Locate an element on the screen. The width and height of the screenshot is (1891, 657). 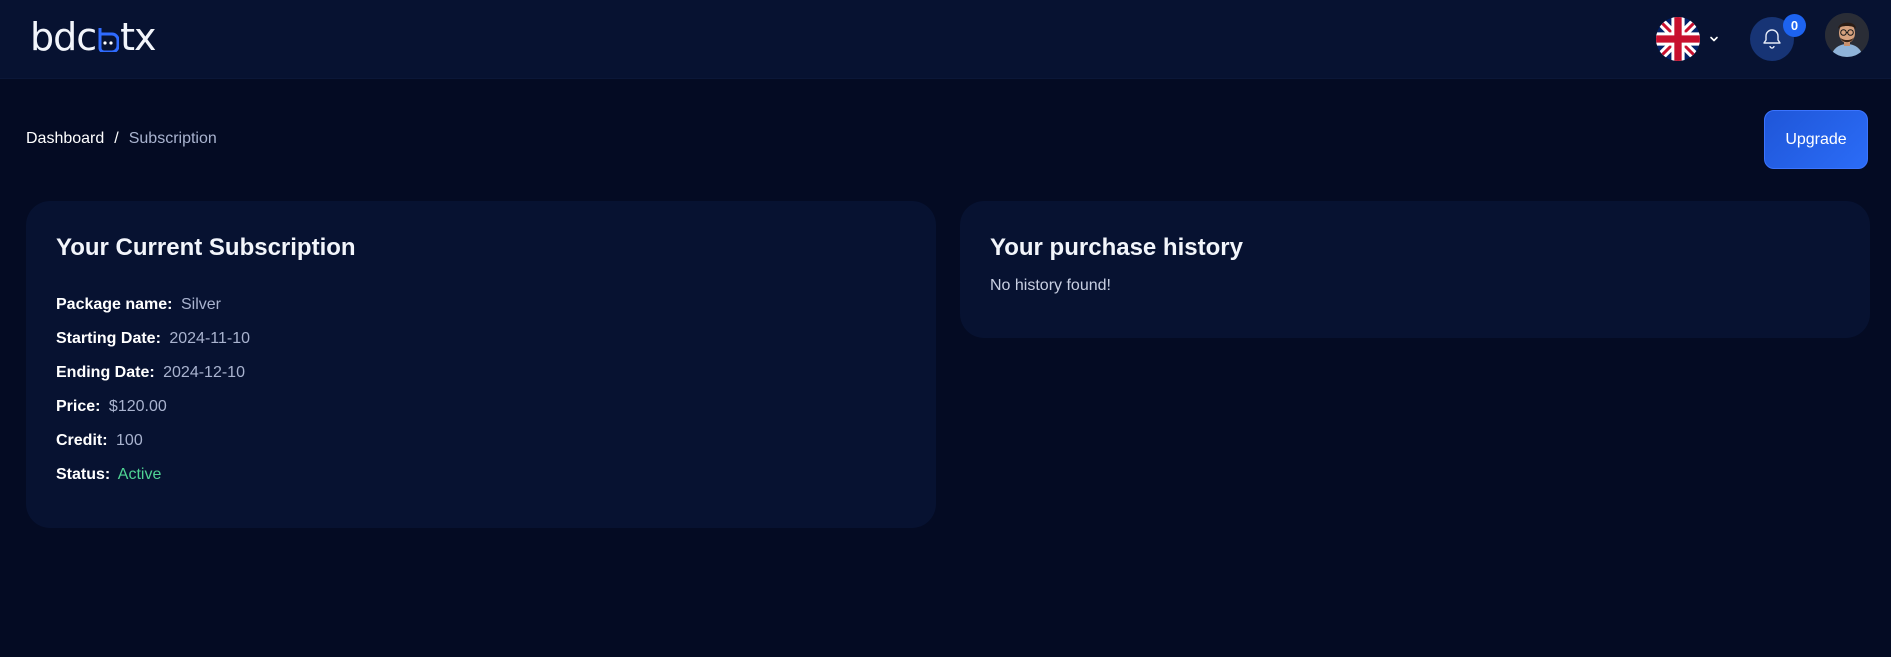
ending-date-value: 2024-12-10 is located at coordinates (204, 372).